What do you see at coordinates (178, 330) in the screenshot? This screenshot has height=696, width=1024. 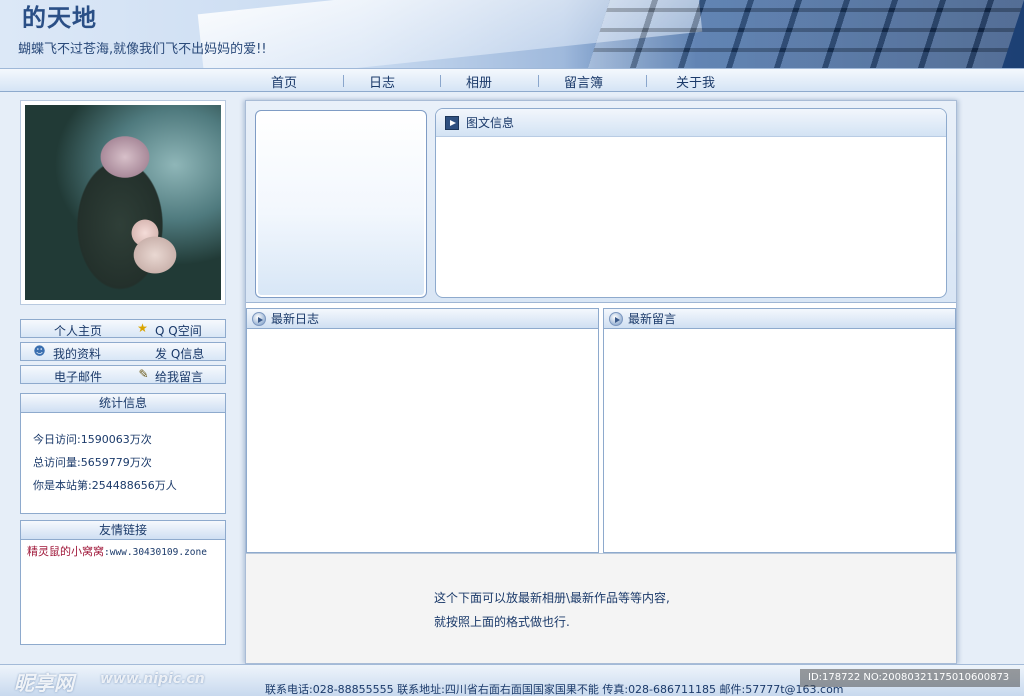 I see `qq-space-link: Q Q空间` at bounding box center [178, 330].